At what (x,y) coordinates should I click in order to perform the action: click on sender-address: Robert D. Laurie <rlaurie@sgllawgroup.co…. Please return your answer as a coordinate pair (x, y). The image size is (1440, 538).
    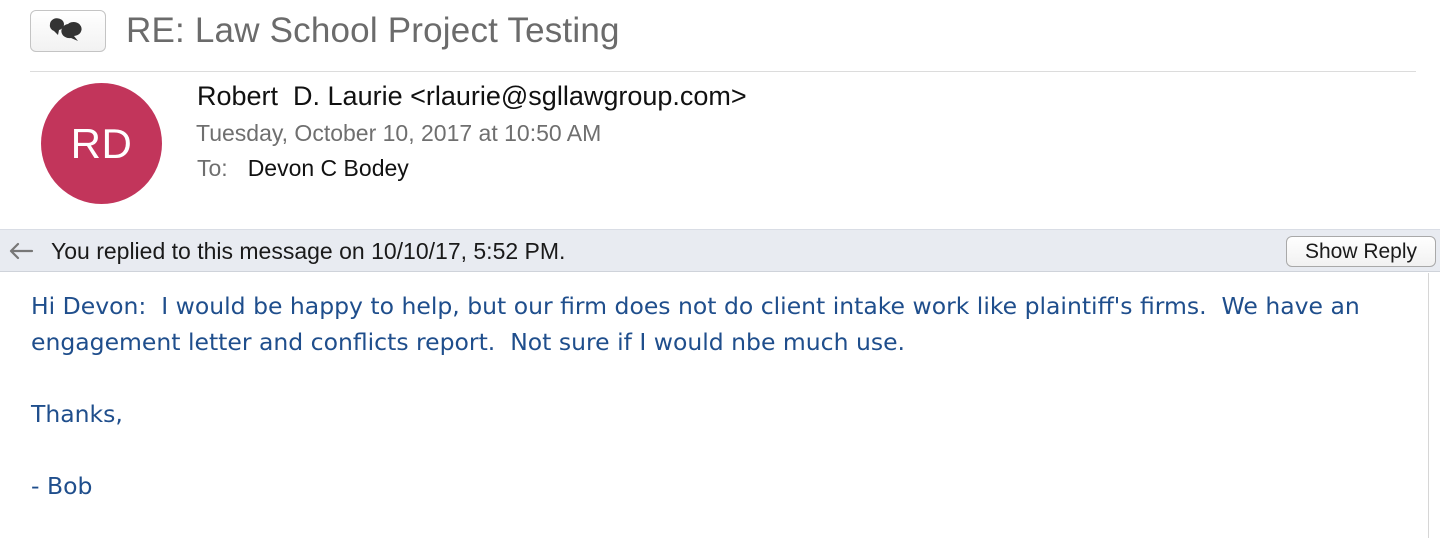
    Looking at the image, I should click on (472, 96).